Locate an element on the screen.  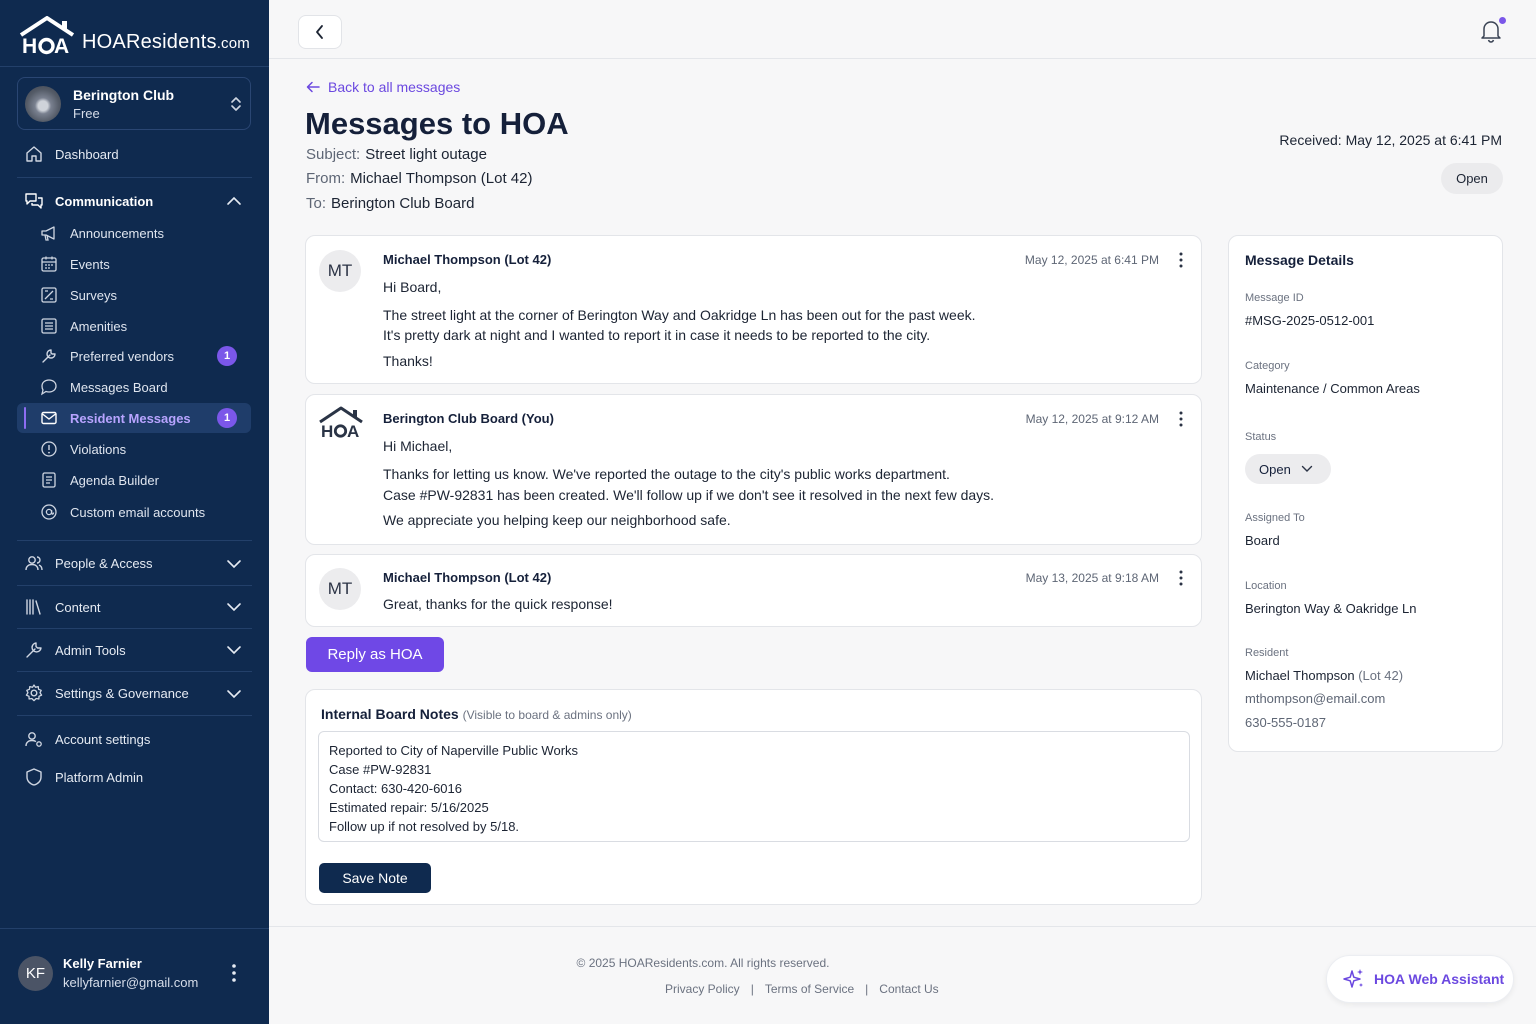
svg-text: A is located at coordinates (61, 45).